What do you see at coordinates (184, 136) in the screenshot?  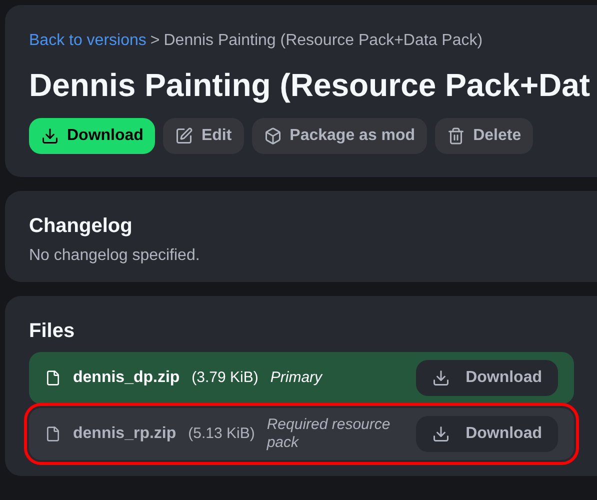 I see `edit-icon` at bounding box center [184, 136].